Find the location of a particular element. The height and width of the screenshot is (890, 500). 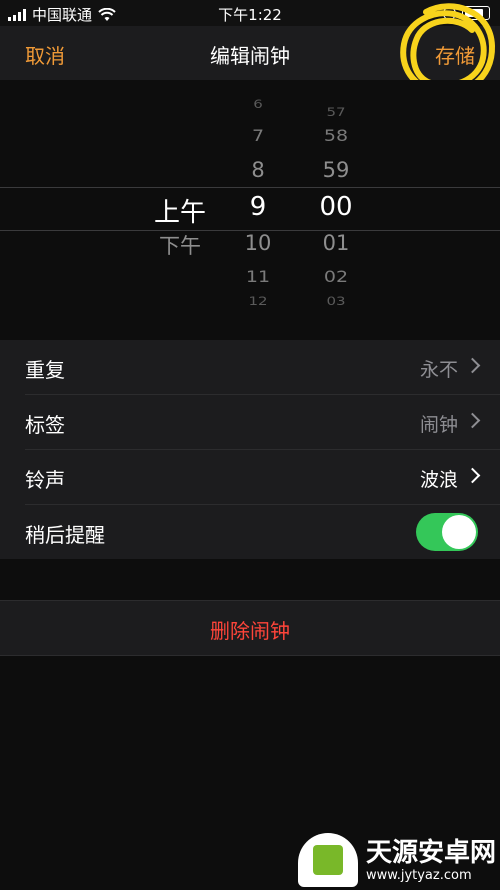

navigation-bar: 取消 编辑闹钟 存储 is located at coordinates (250, 53).